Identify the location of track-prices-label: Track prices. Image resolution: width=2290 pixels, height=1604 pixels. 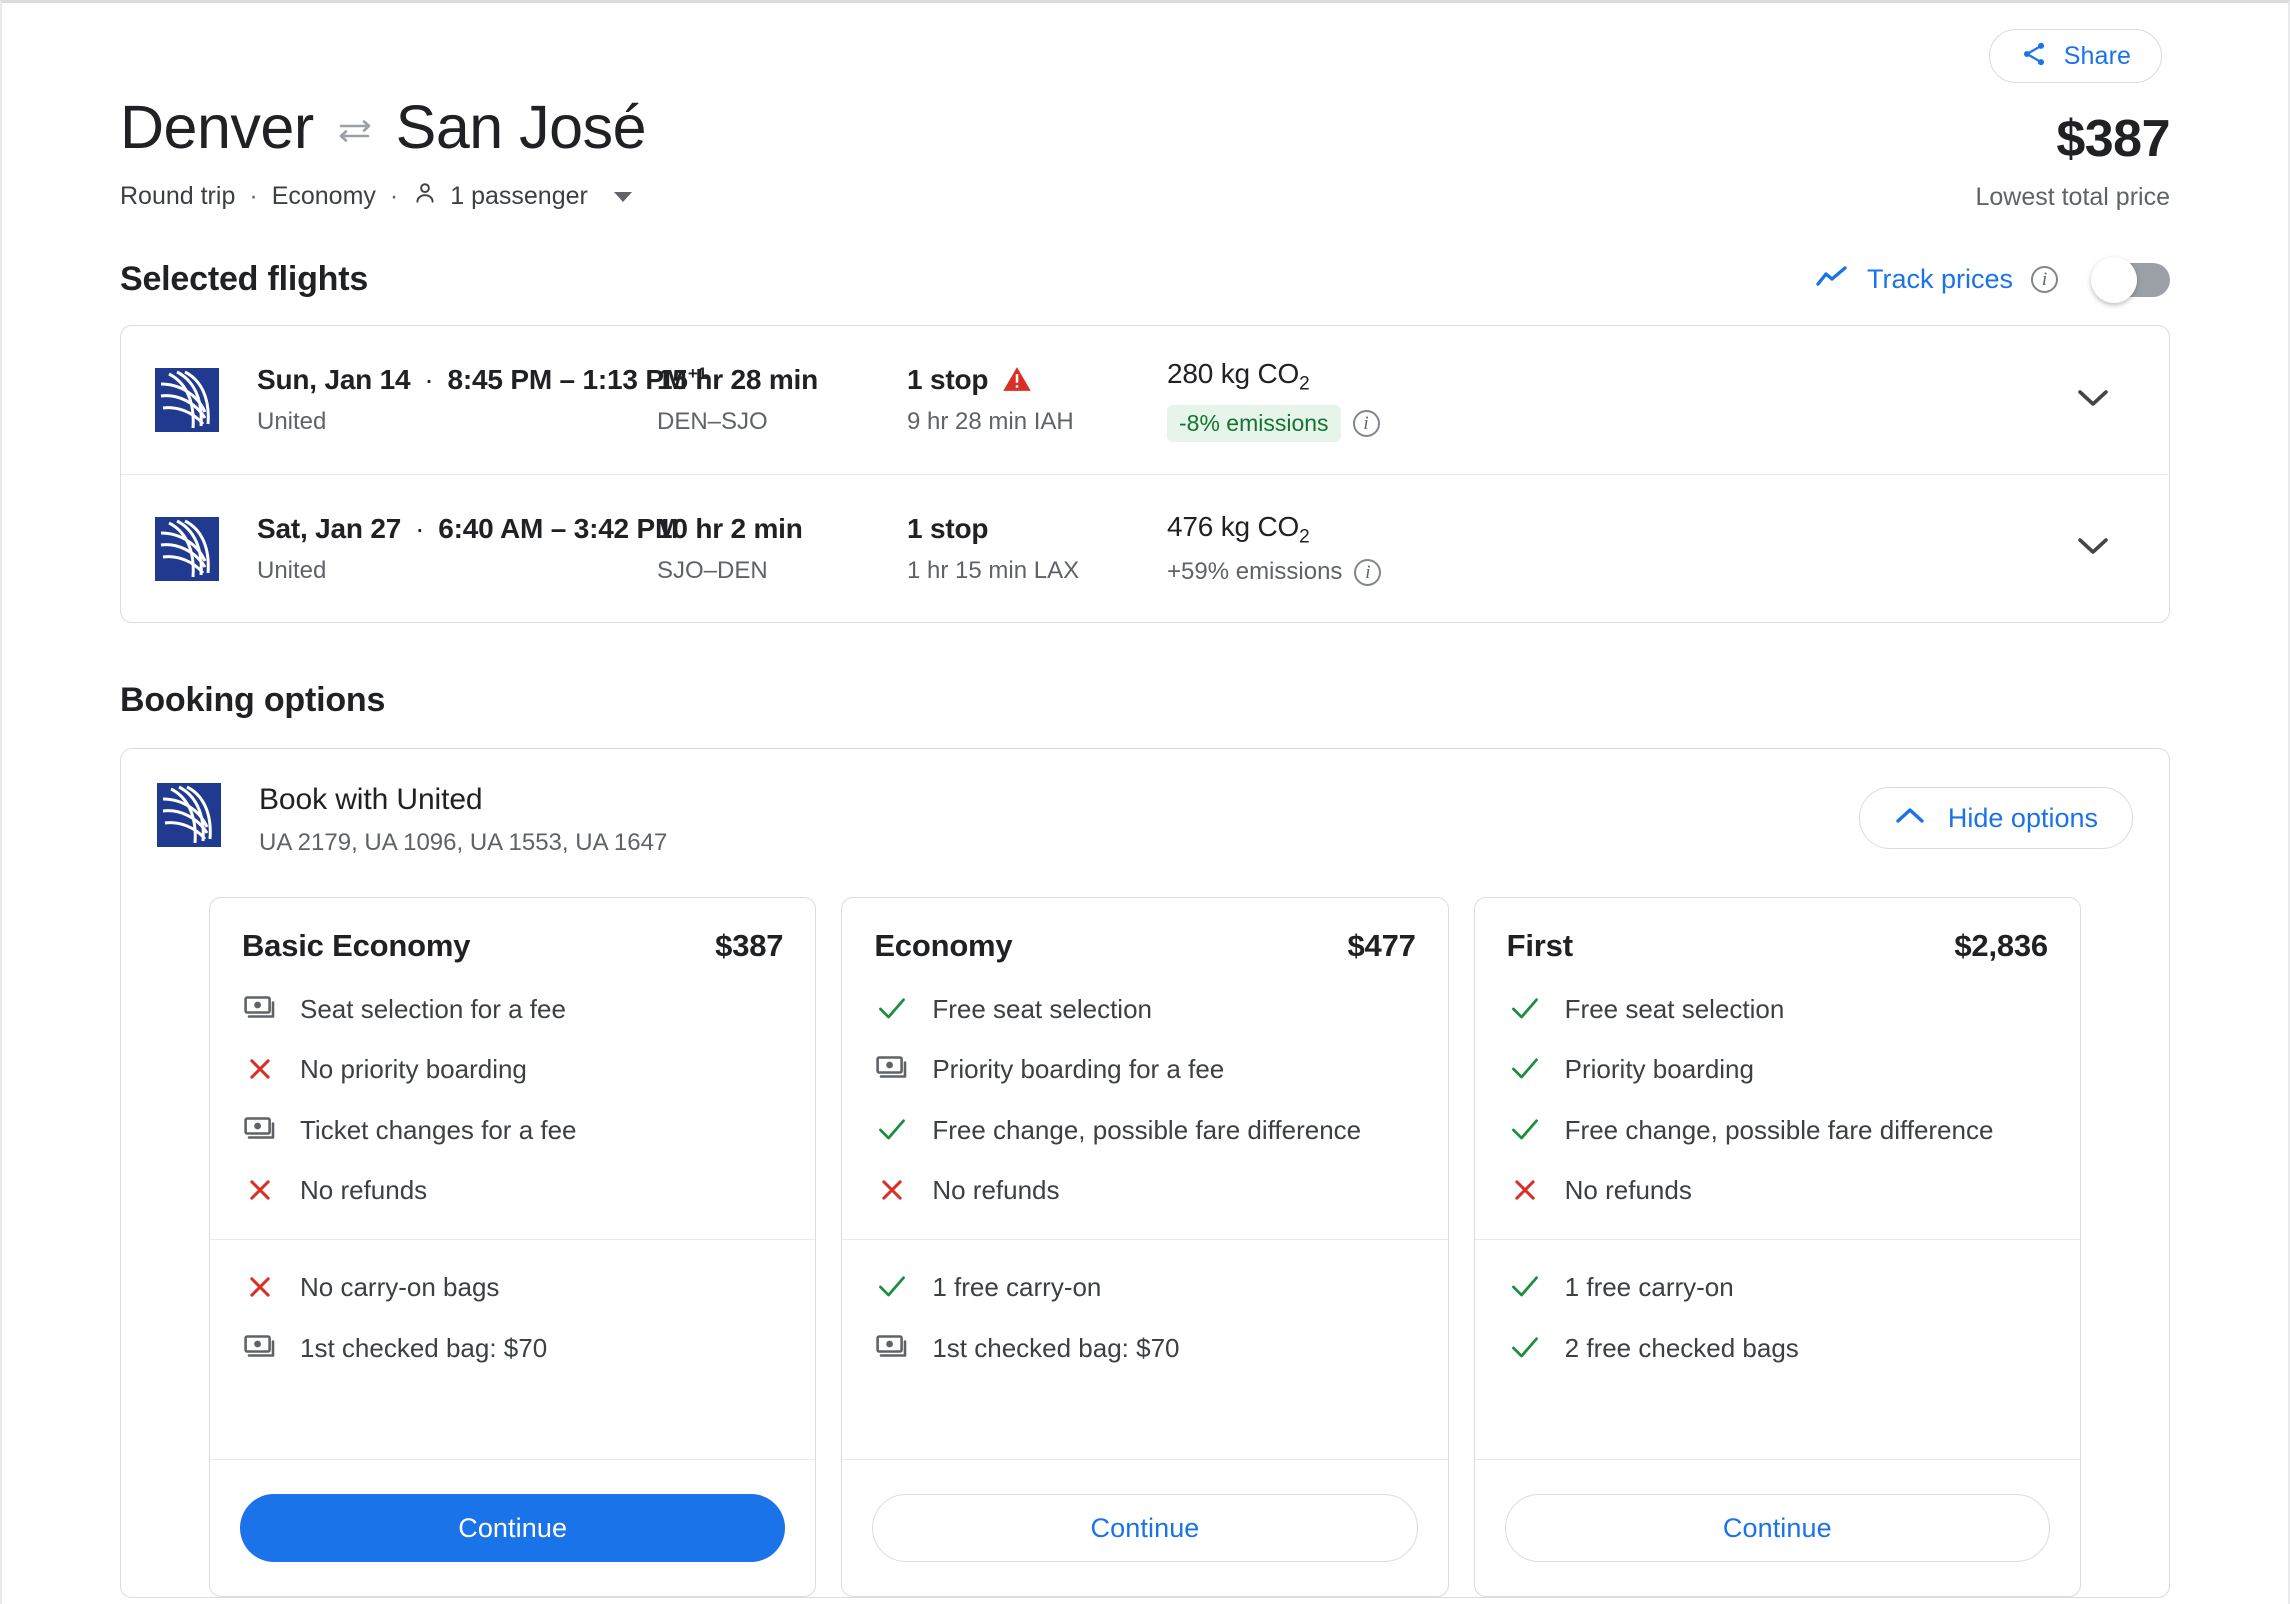
(1940, 279).